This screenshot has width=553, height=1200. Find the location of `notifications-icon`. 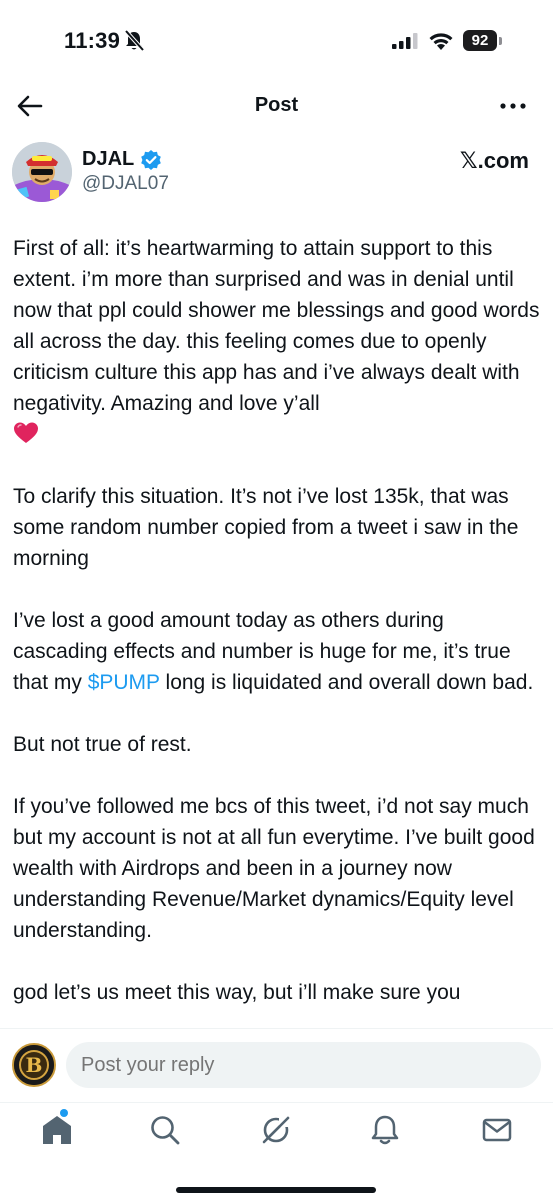

notifications-icon is located at coordinates (385, 1130).